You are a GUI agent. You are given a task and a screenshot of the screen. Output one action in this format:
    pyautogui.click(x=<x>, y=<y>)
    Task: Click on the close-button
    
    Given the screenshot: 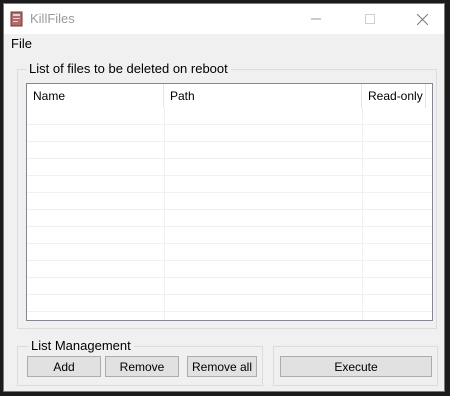 What is the action you would take?
    pyautogui.click(x=422, y=19)
    